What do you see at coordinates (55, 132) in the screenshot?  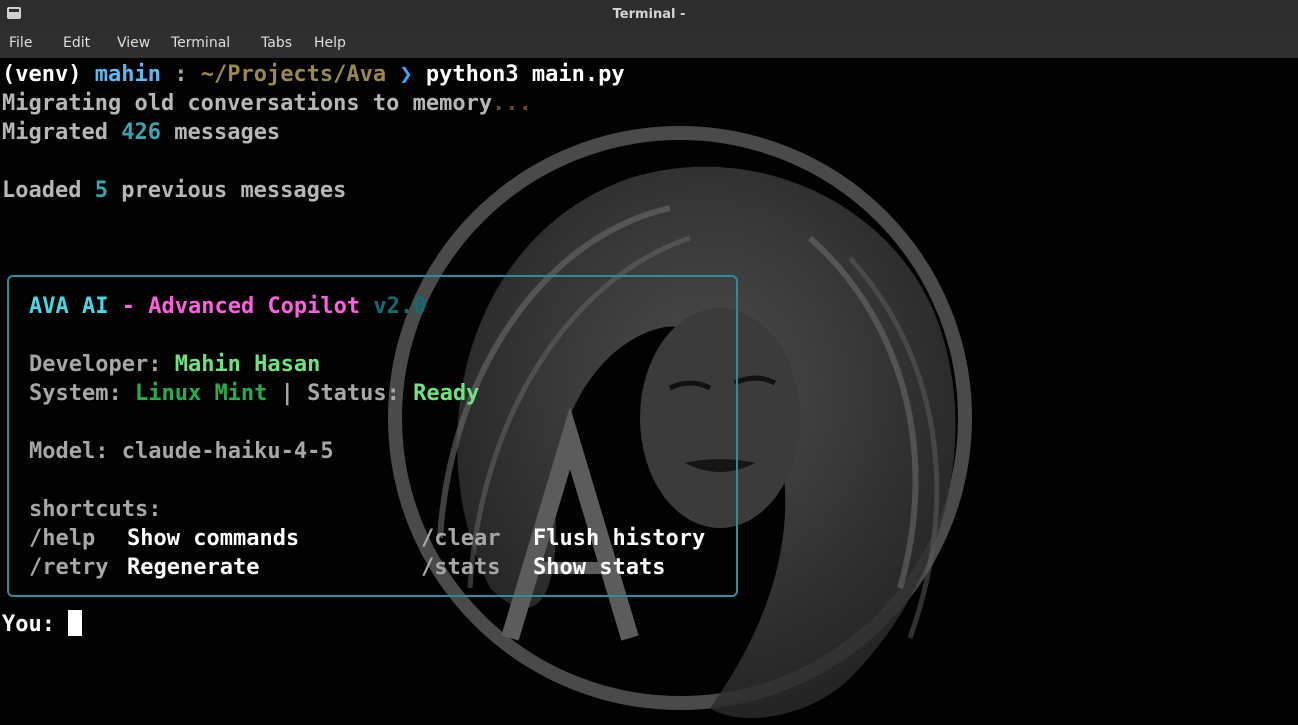 I see `migrated-prefix: Migrated` at bounding box center [55, 132].